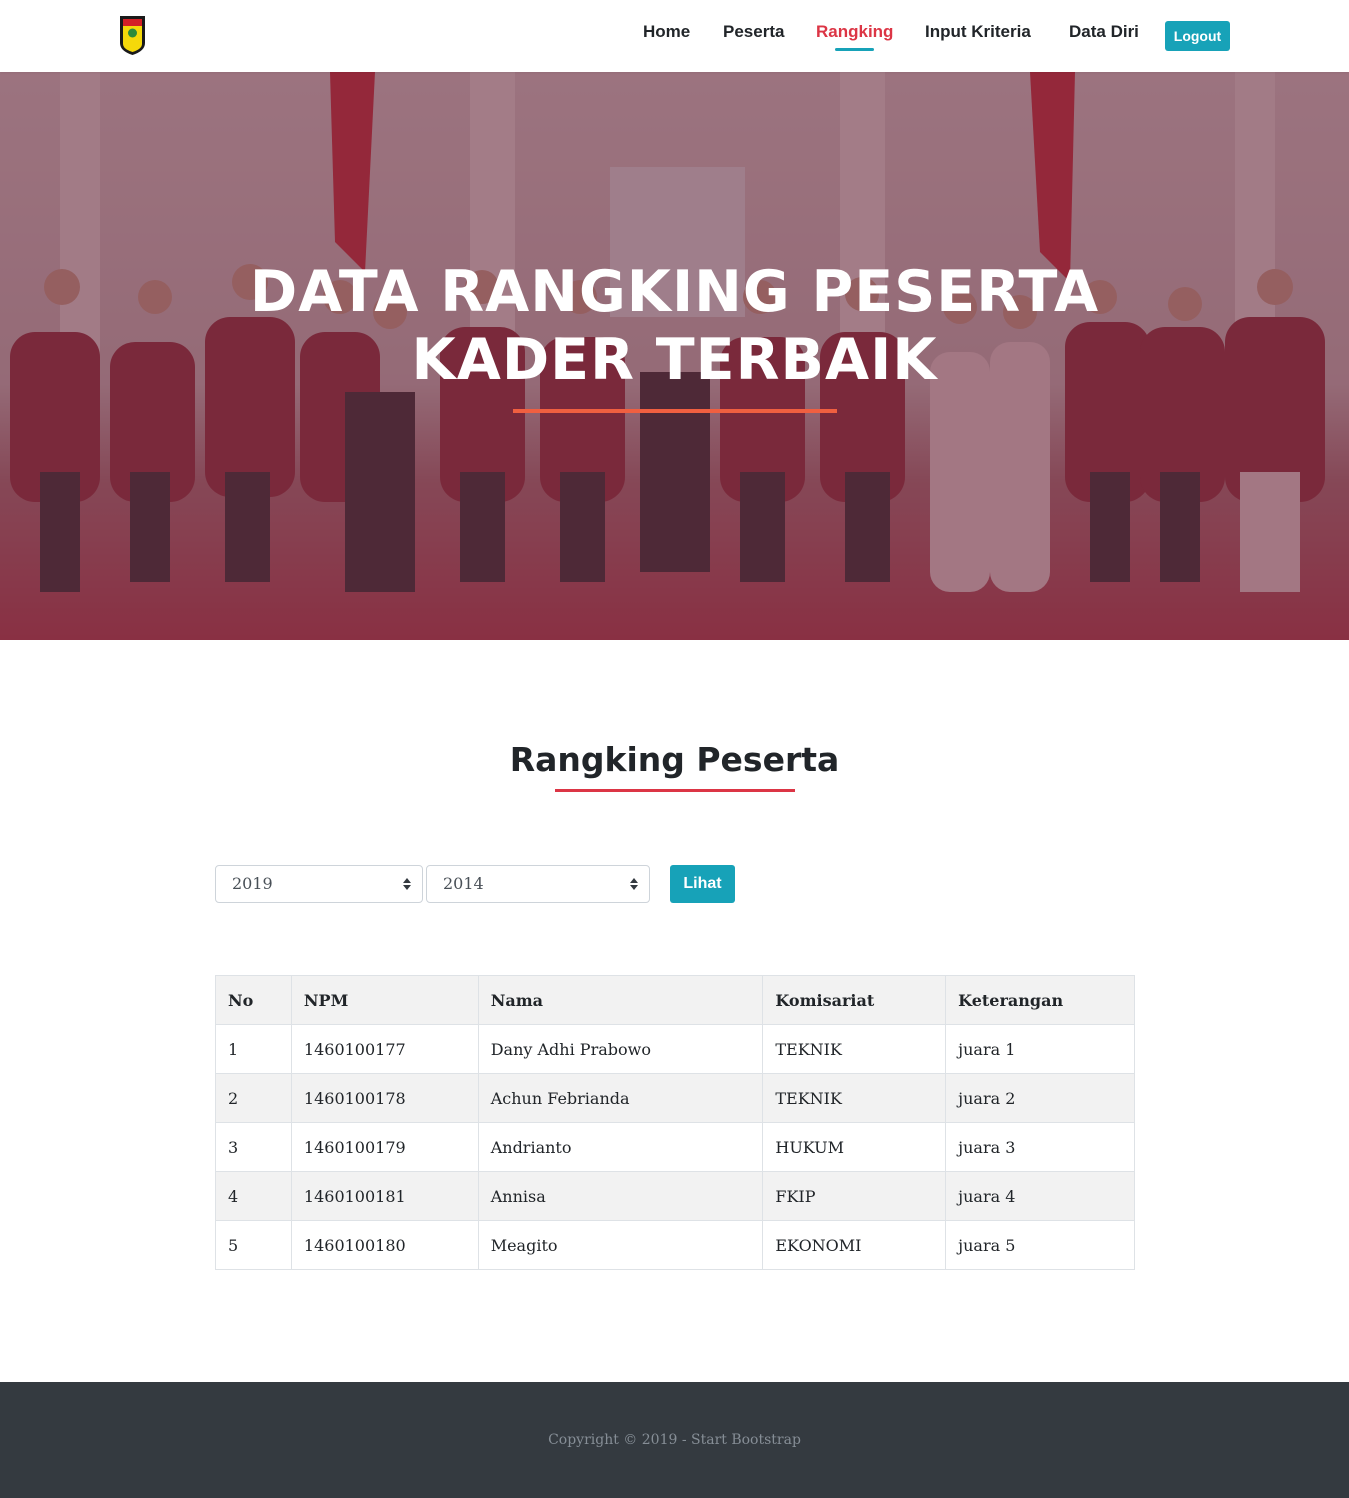 The width and height of the screenshot is (1349, 1498). I want to click on copyright-text: Copyright © 2019 - Start Bootstrap, so click(674, 1440).